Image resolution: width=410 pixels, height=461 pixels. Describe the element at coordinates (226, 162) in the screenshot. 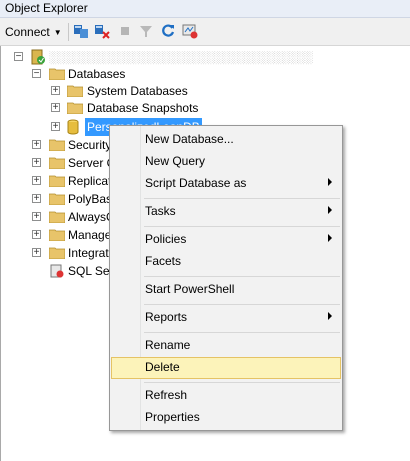

I see `menu-item-new-query: New Query` at that location.